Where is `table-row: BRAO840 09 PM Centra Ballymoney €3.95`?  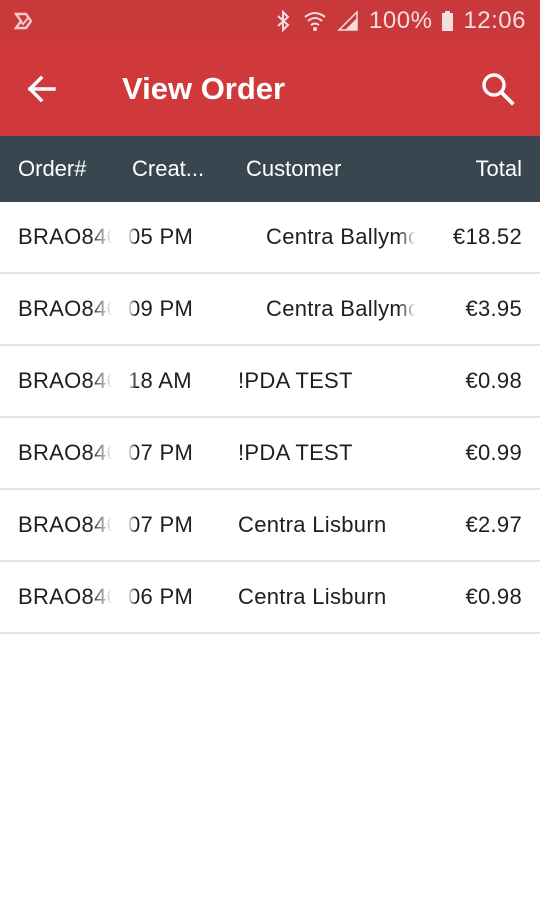 table-row: BRAO840 09 PM Centra Ballymoney €3.95 is located at coordinates (270, 310).